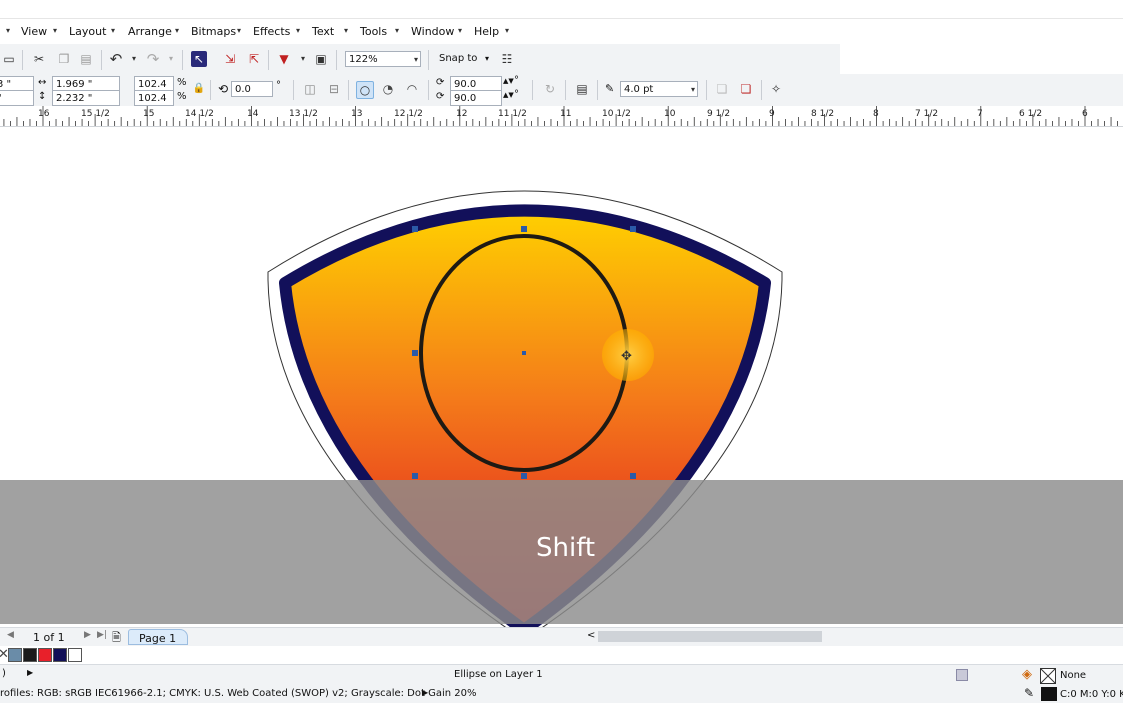 This screenshot has width=1123, height=703. What do you see at coordinates (1029, 693) in the screenshot?
I see `outline-pen-status-icon: ✎` at bounding box center [1029, 693].